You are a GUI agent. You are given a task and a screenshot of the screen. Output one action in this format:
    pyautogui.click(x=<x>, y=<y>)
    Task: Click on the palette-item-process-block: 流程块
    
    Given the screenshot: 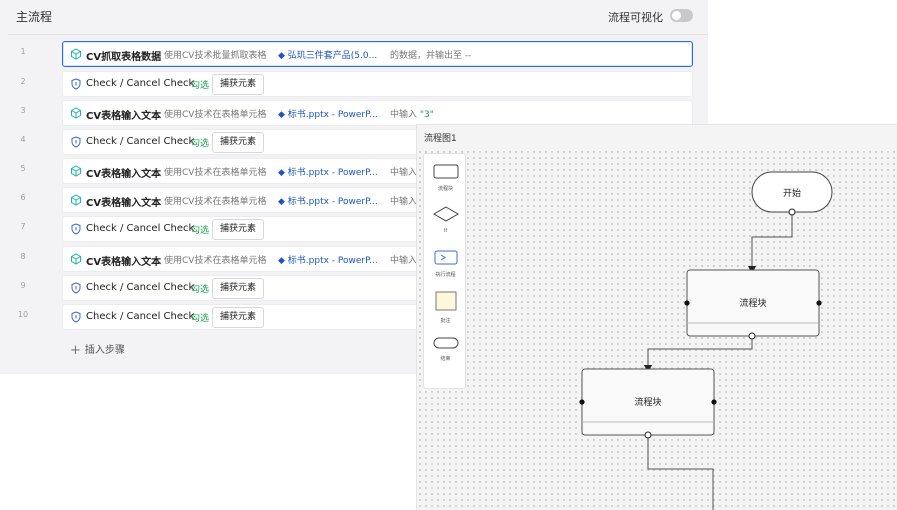 What is the action you would take?
    pyautogui.click(x=445, y=178)
    